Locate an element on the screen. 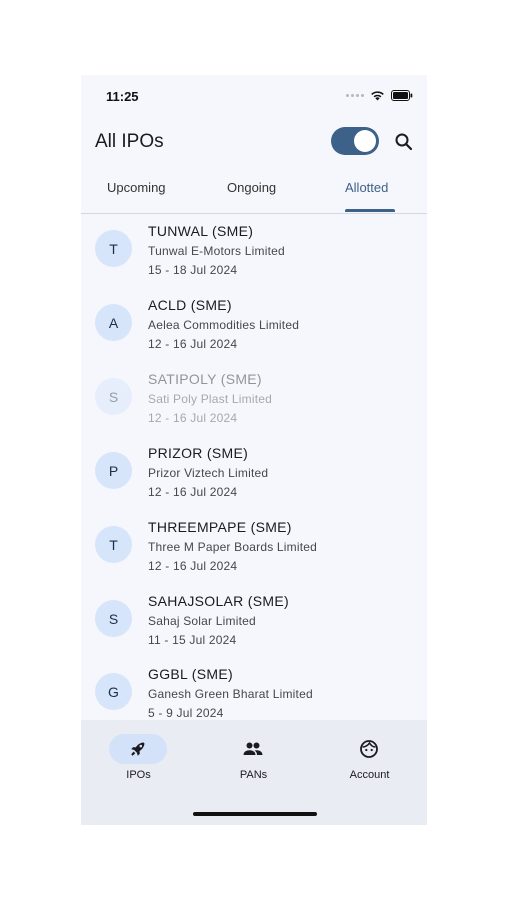 Image resolution: width=507 pixels, height=900 pixels. ipo-symbol: GGBL (SME) is located at coordinates (190, 674).